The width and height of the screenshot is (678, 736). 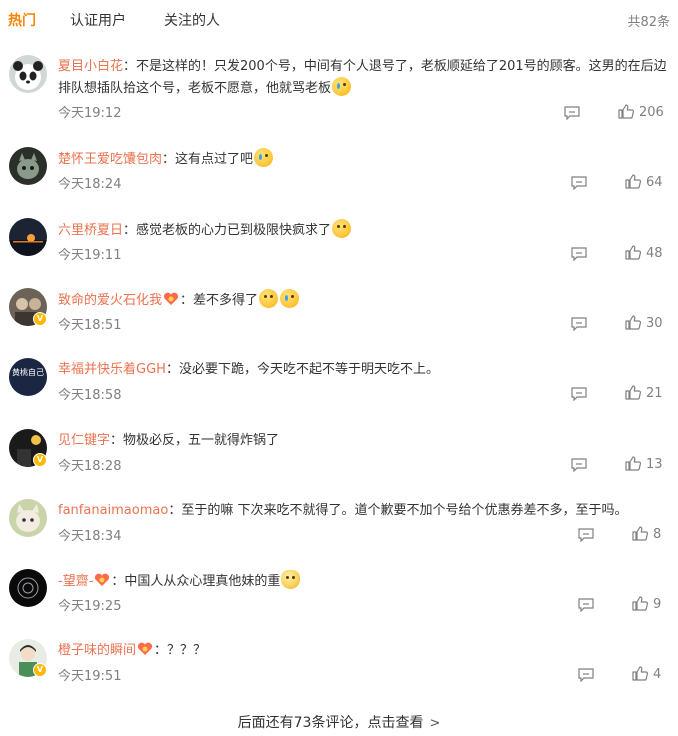 What do you see at coordinates (648, 22) in the screenshot?
I see `total-comment-count: 共82条` at bounding box center [648, 22].